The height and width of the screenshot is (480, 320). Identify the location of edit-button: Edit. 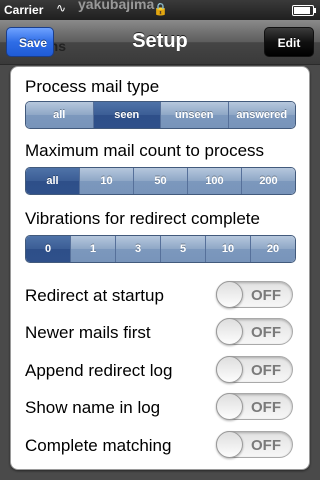
(289, 42).